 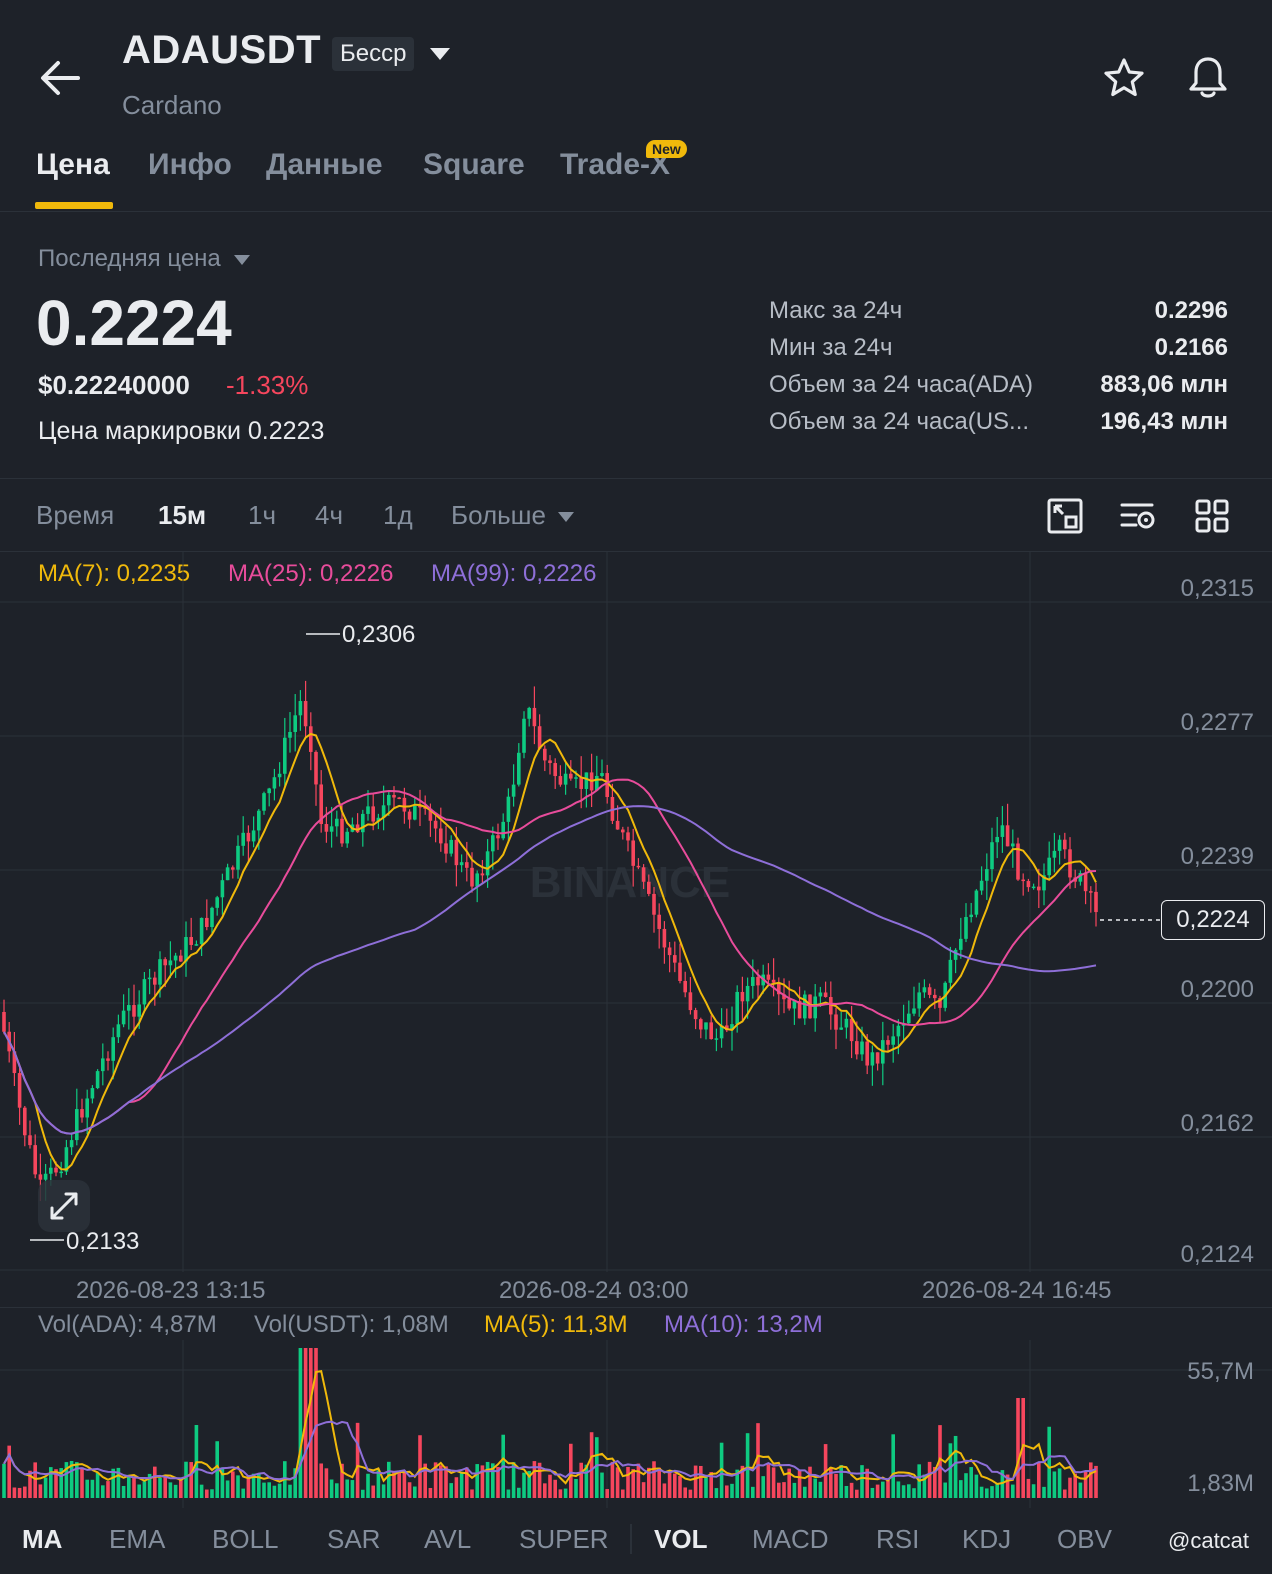 I want to click on last-price: 0.2224, so click(x=134, y=323).